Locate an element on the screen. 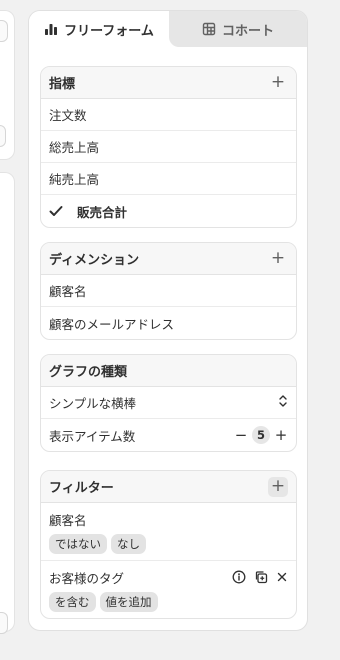  select-chevron-icon is located at coordinates (283, 402).